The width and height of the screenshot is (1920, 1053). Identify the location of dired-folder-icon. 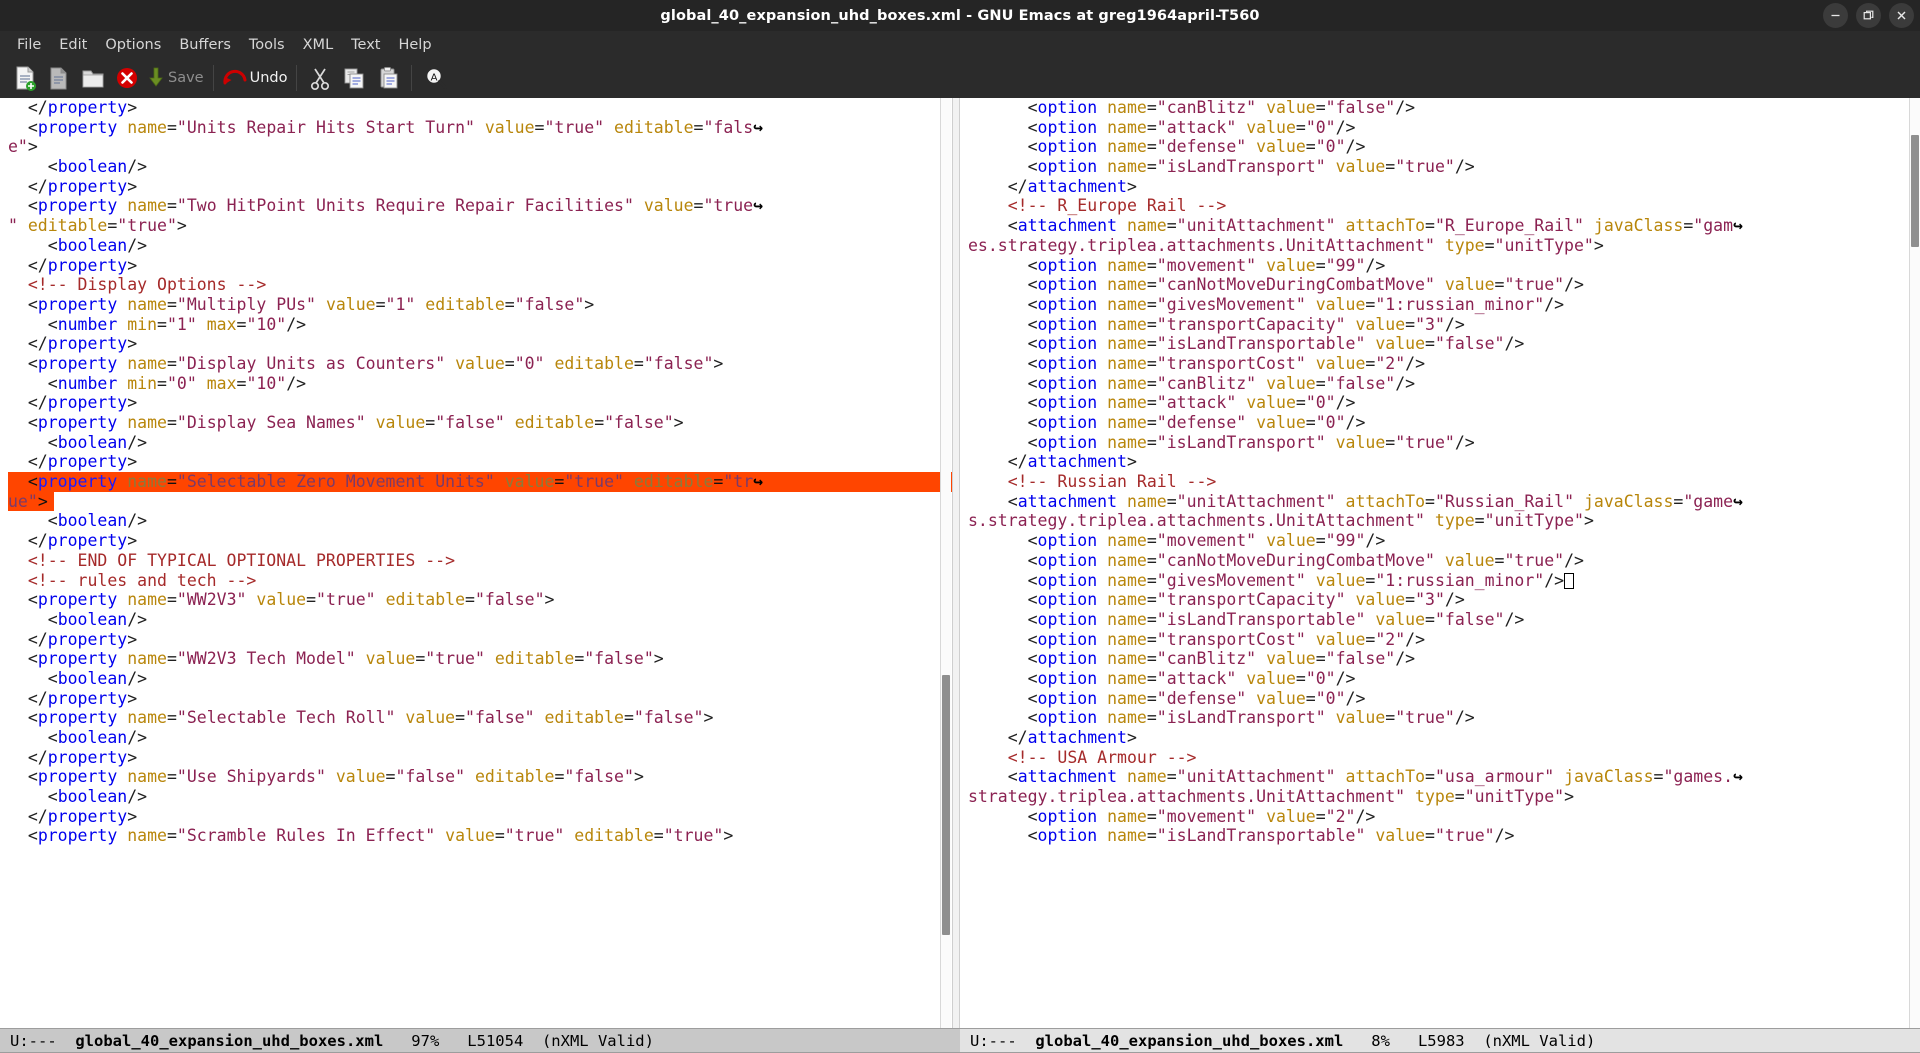
(93, 78).